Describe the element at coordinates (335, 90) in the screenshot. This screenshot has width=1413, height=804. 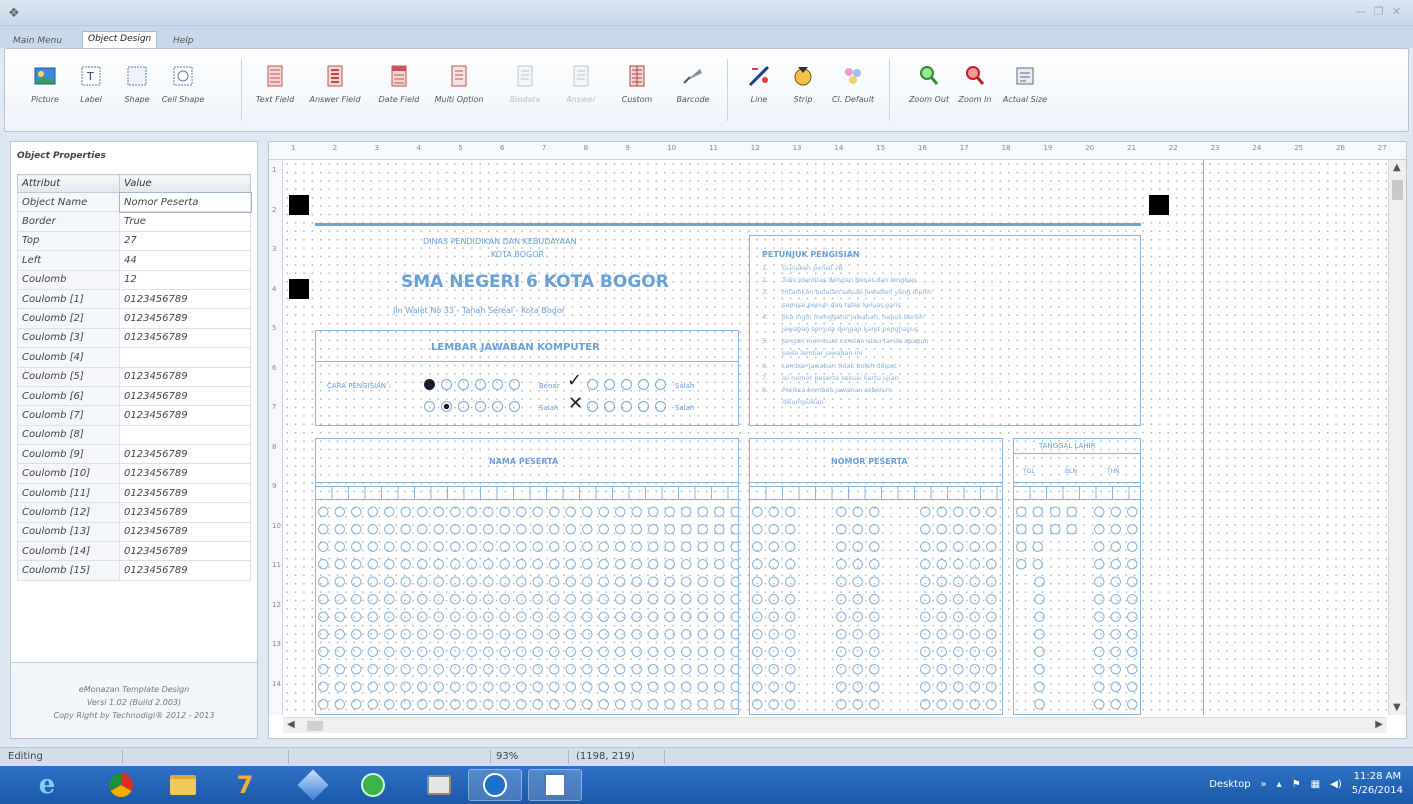
I see `answer-field-button: Answer Field` at that location.